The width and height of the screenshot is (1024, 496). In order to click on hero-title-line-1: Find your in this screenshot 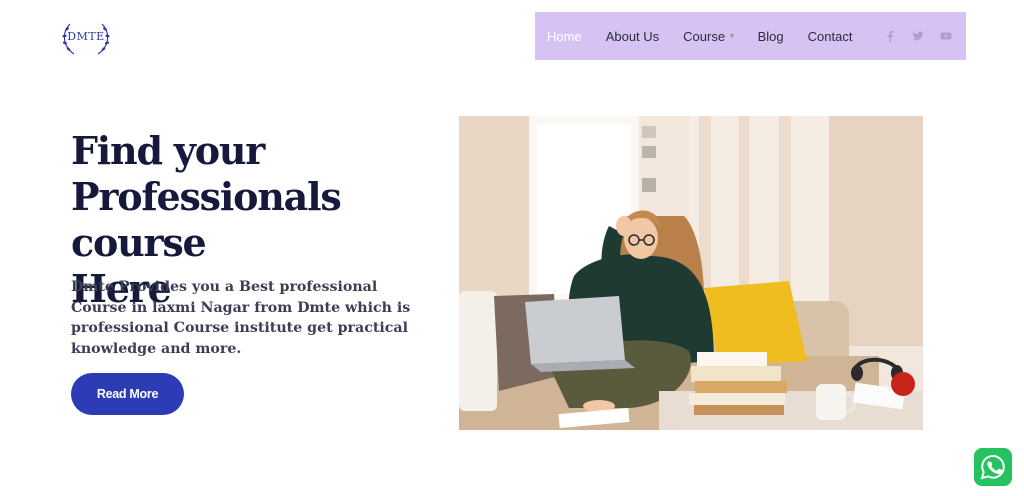, I will do `click(168, 150)`.